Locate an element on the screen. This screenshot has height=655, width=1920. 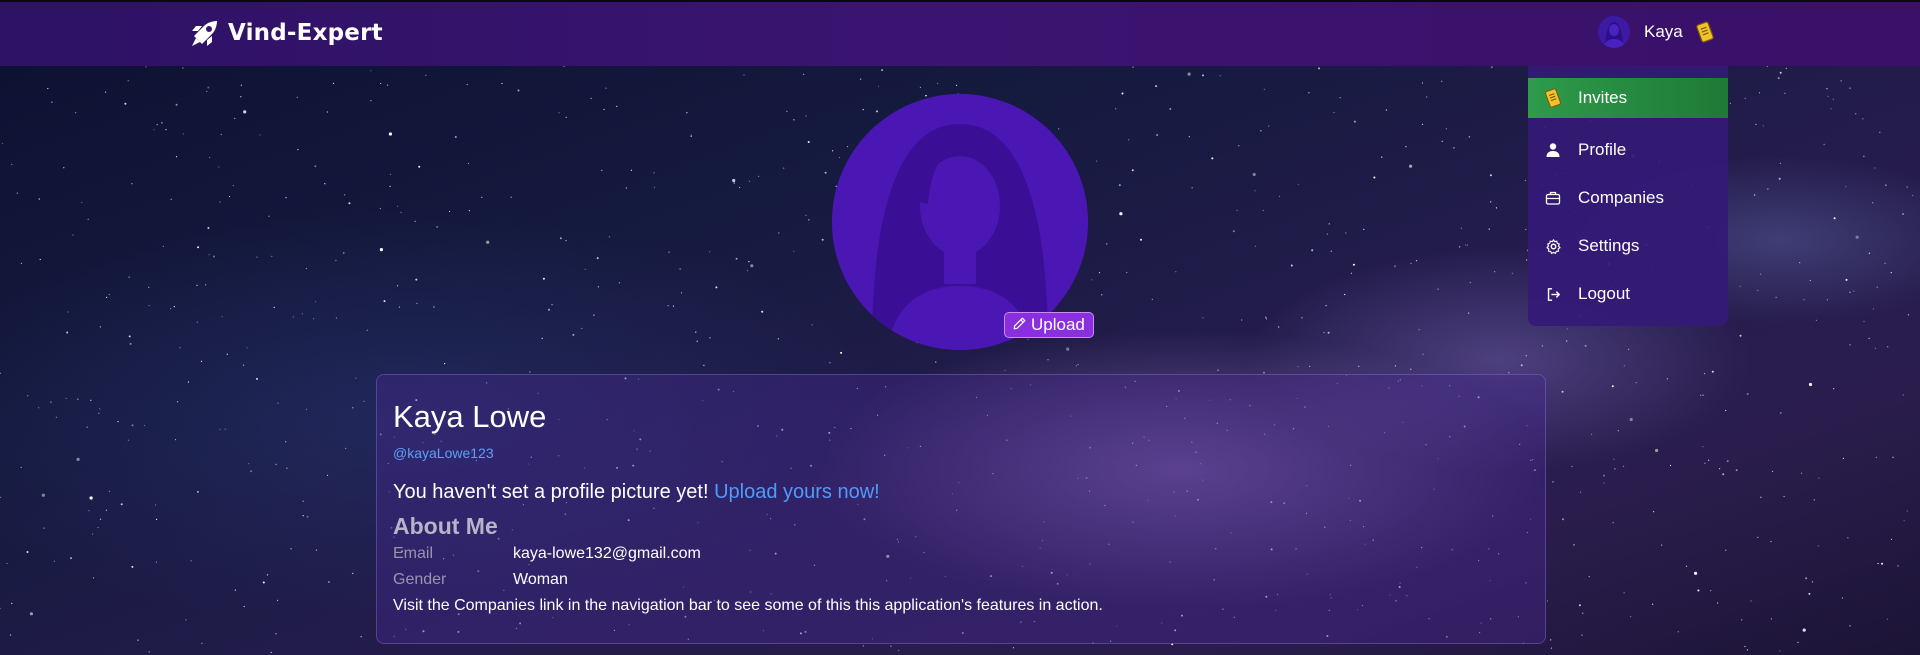
upload-button-label: Upload is located at coordinates (1058, 324).